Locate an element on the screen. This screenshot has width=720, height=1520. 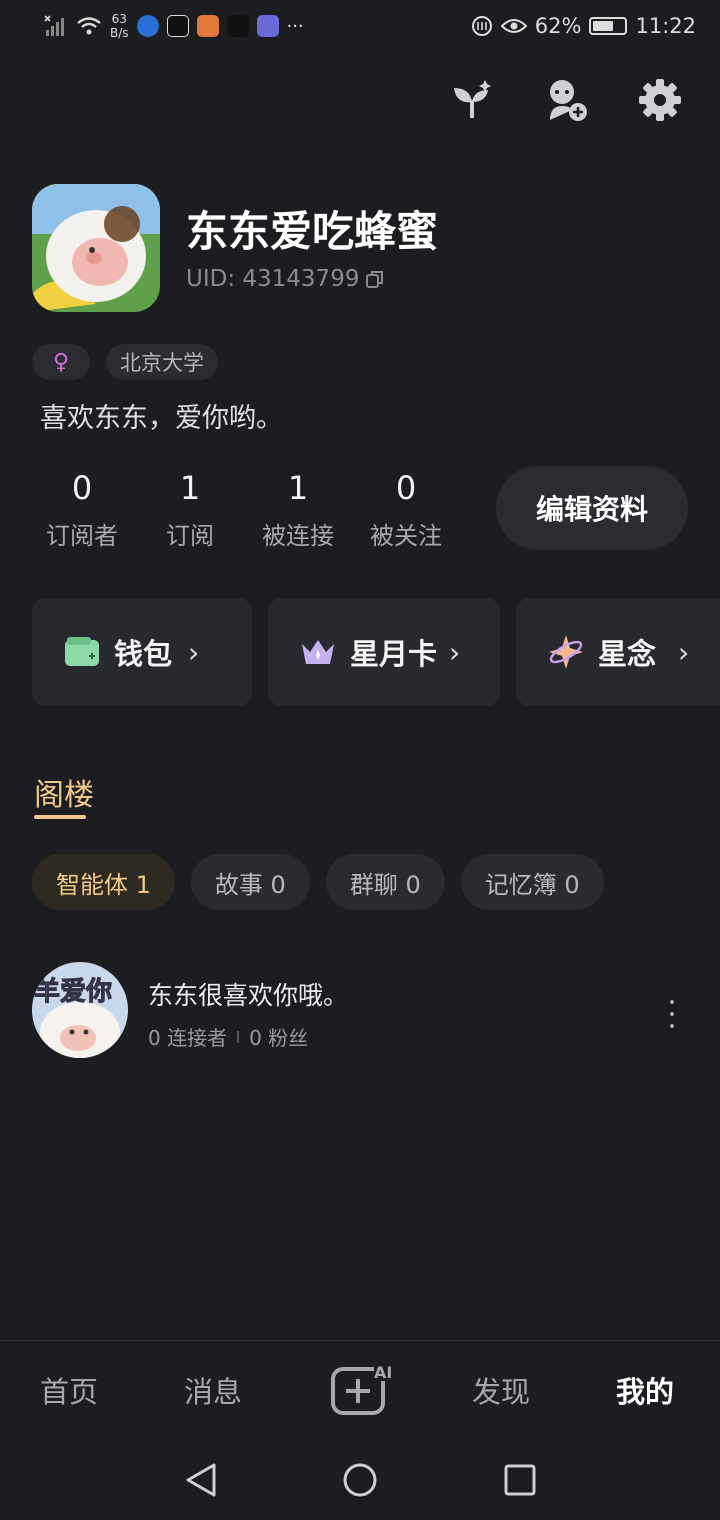
stat-subscriptions: 1 订阅 is located at coordinates (190, 508).